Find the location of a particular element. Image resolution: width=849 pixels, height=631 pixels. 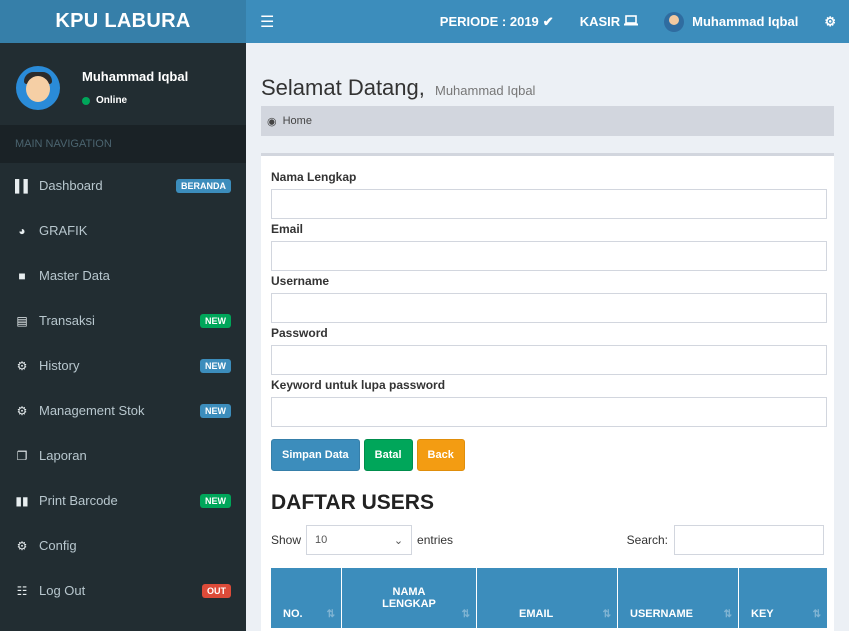

username-field is located at coordinates (549, 308).